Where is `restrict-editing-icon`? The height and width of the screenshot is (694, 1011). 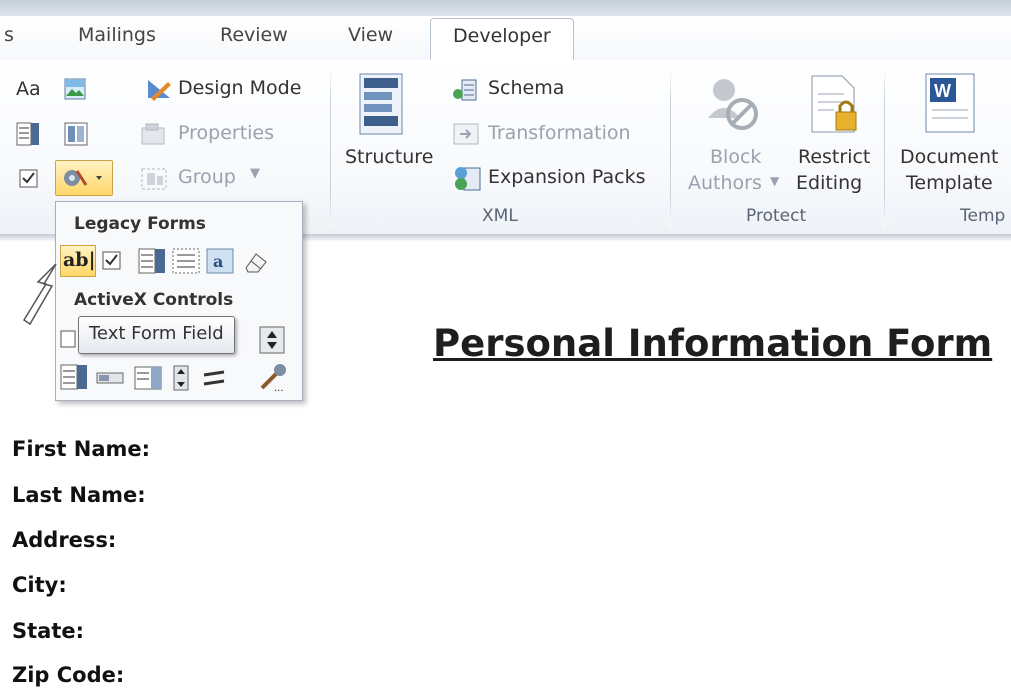 restrict-editing-icon is located at coordinates (834, 104).